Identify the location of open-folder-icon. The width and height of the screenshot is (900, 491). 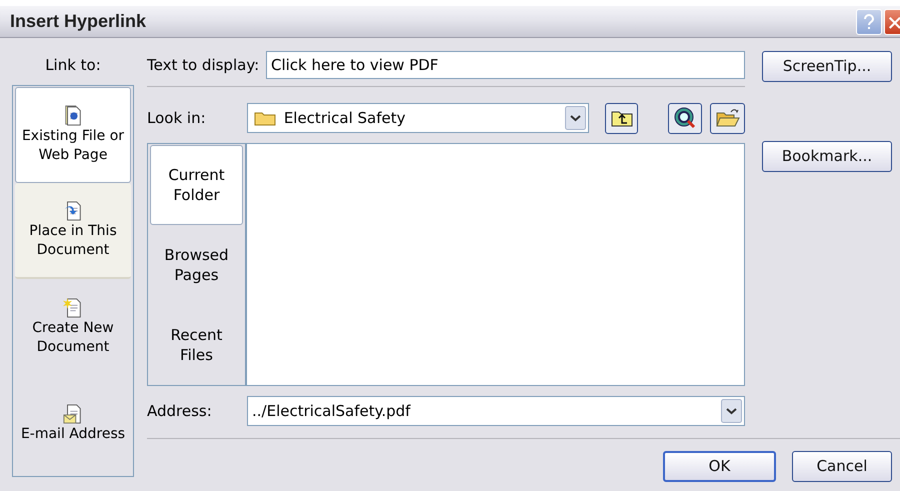
(728, 118).